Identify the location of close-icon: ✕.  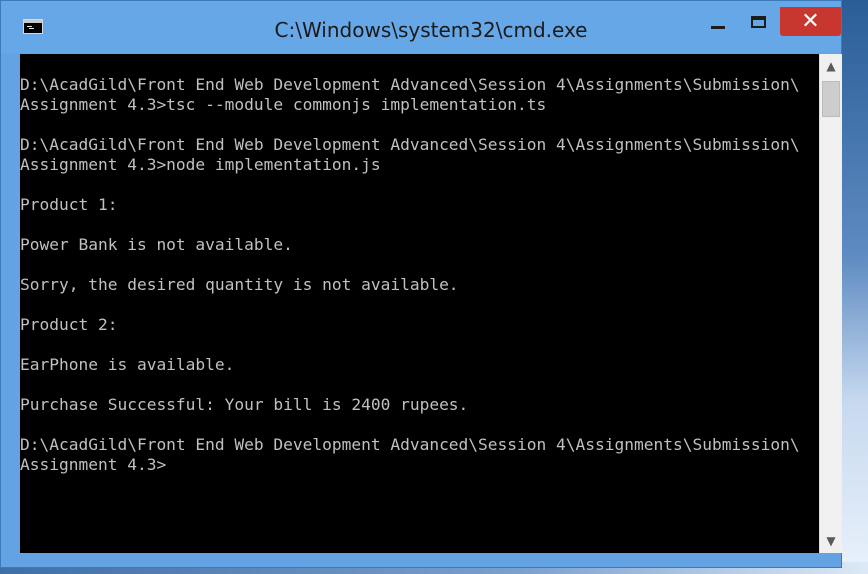
(810, 21).